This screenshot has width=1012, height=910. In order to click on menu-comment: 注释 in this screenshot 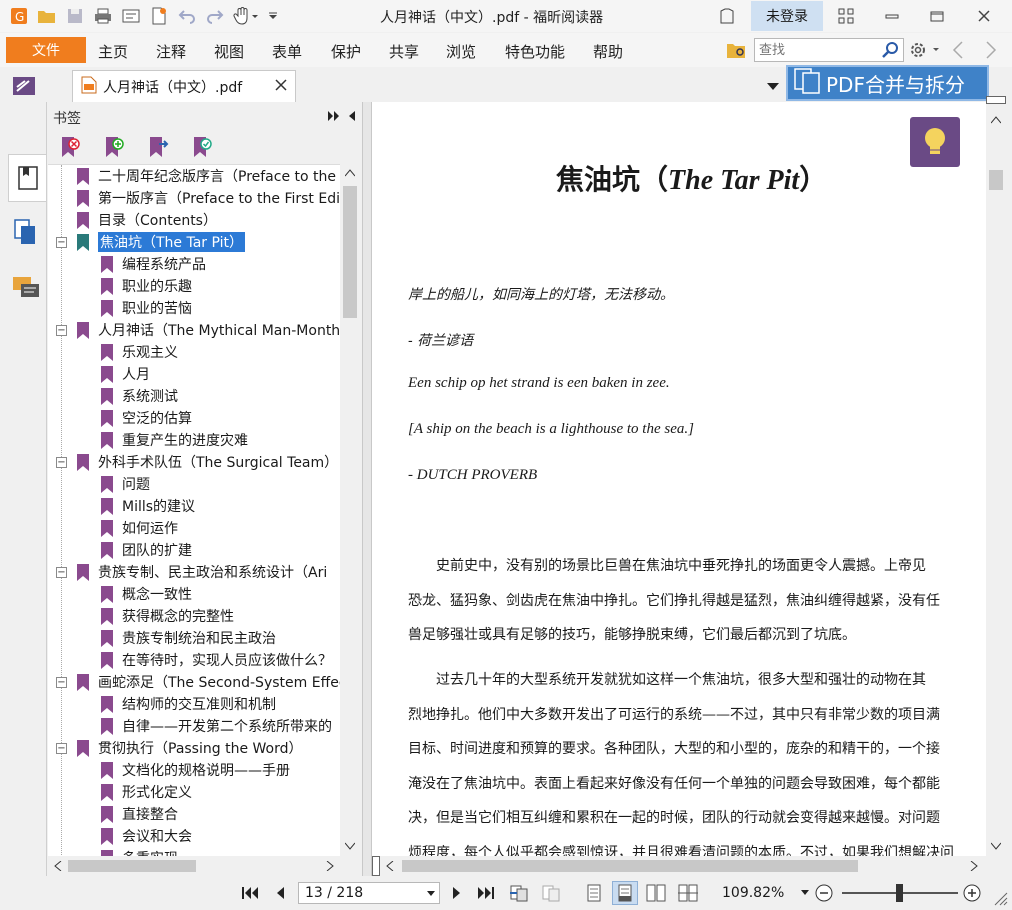, I will do `click(171, 51)`.